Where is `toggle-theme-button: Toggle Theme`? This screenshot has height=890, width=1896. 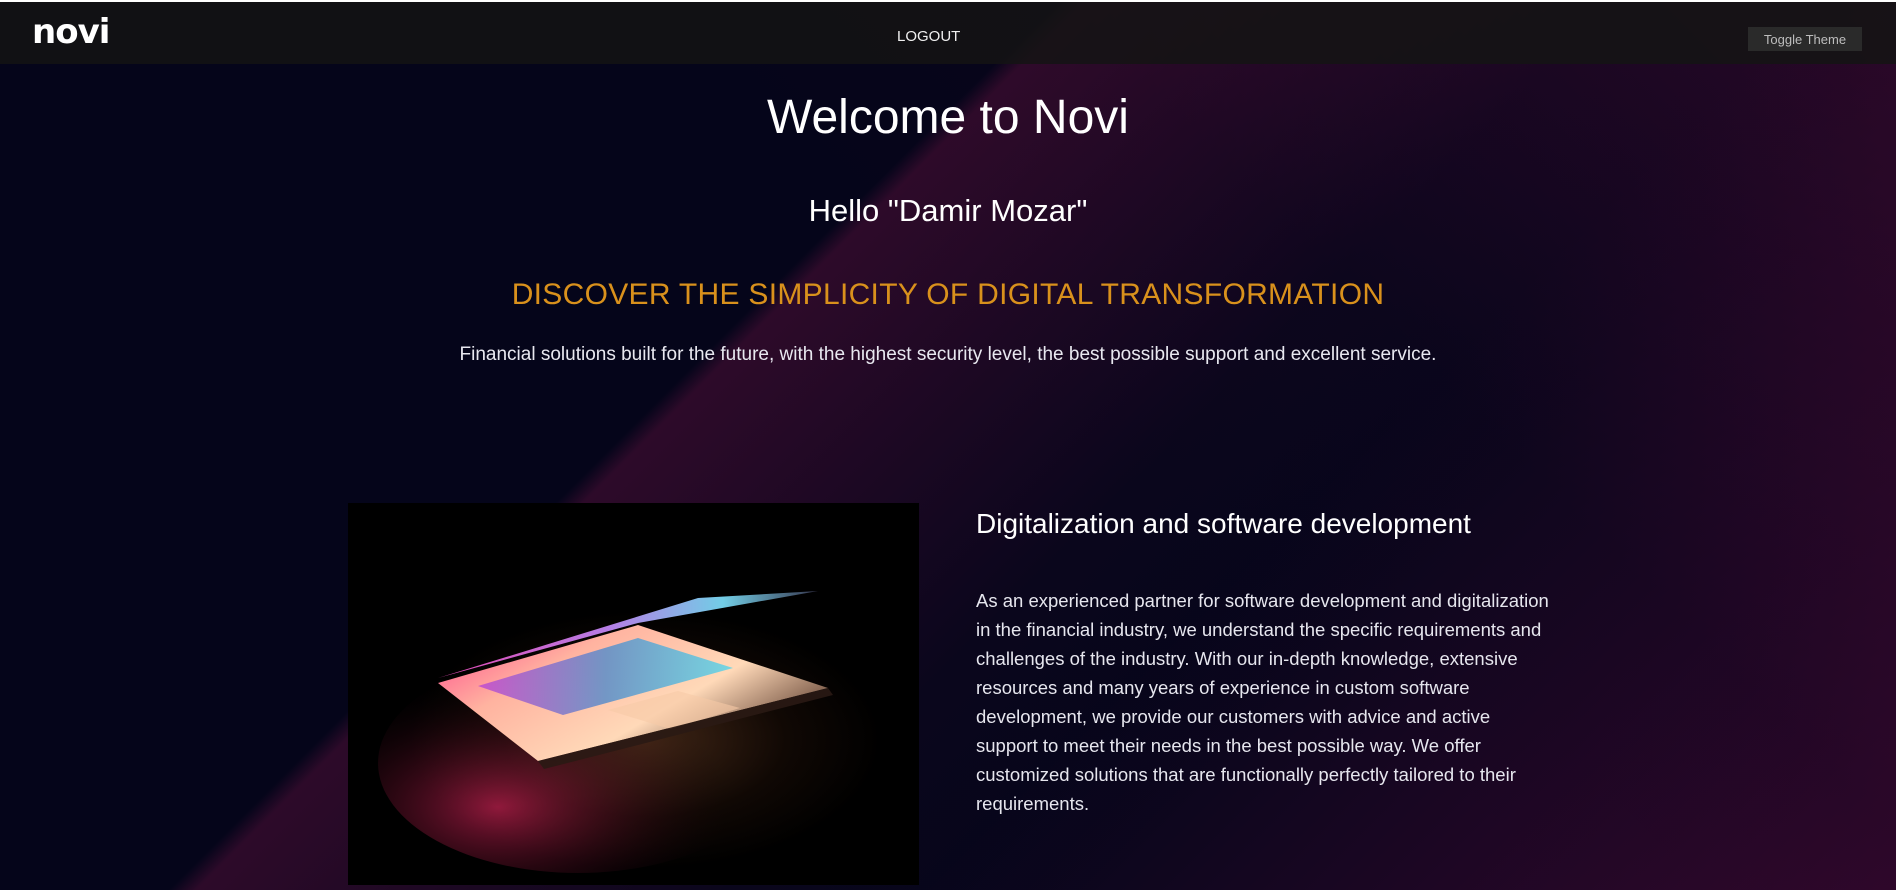
toggle-theme-button: Toggle Theme is located at coordinates (1805, 39).